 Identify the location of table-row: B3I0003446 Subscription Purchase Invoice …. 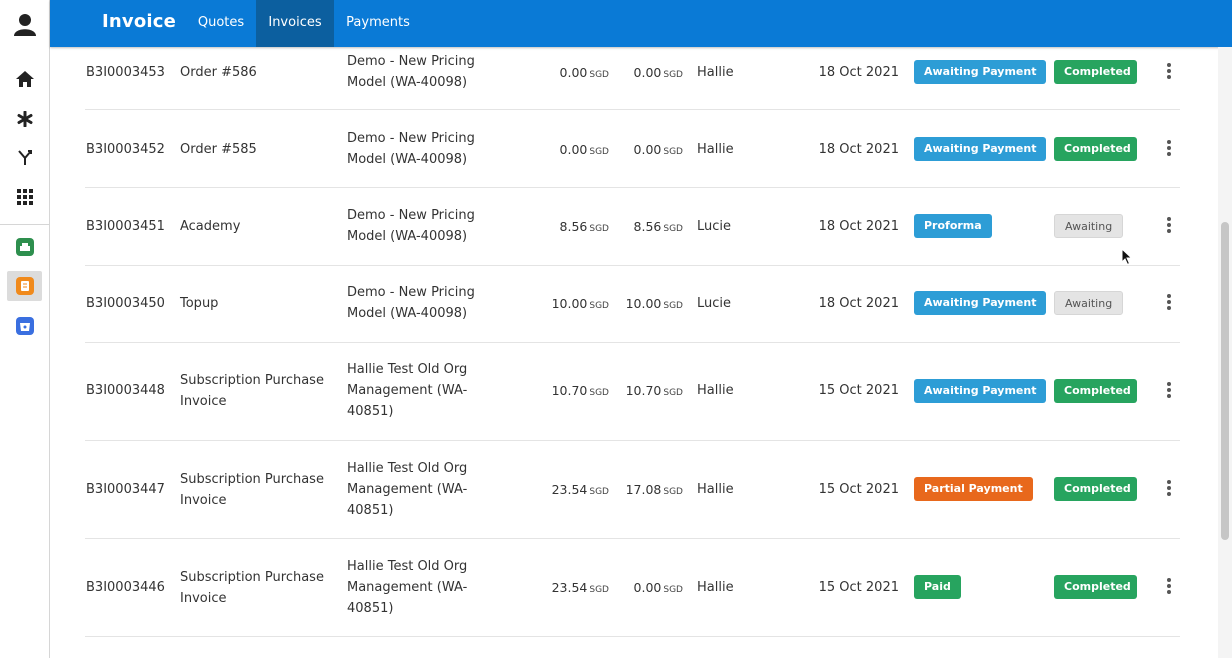
(632, 588).